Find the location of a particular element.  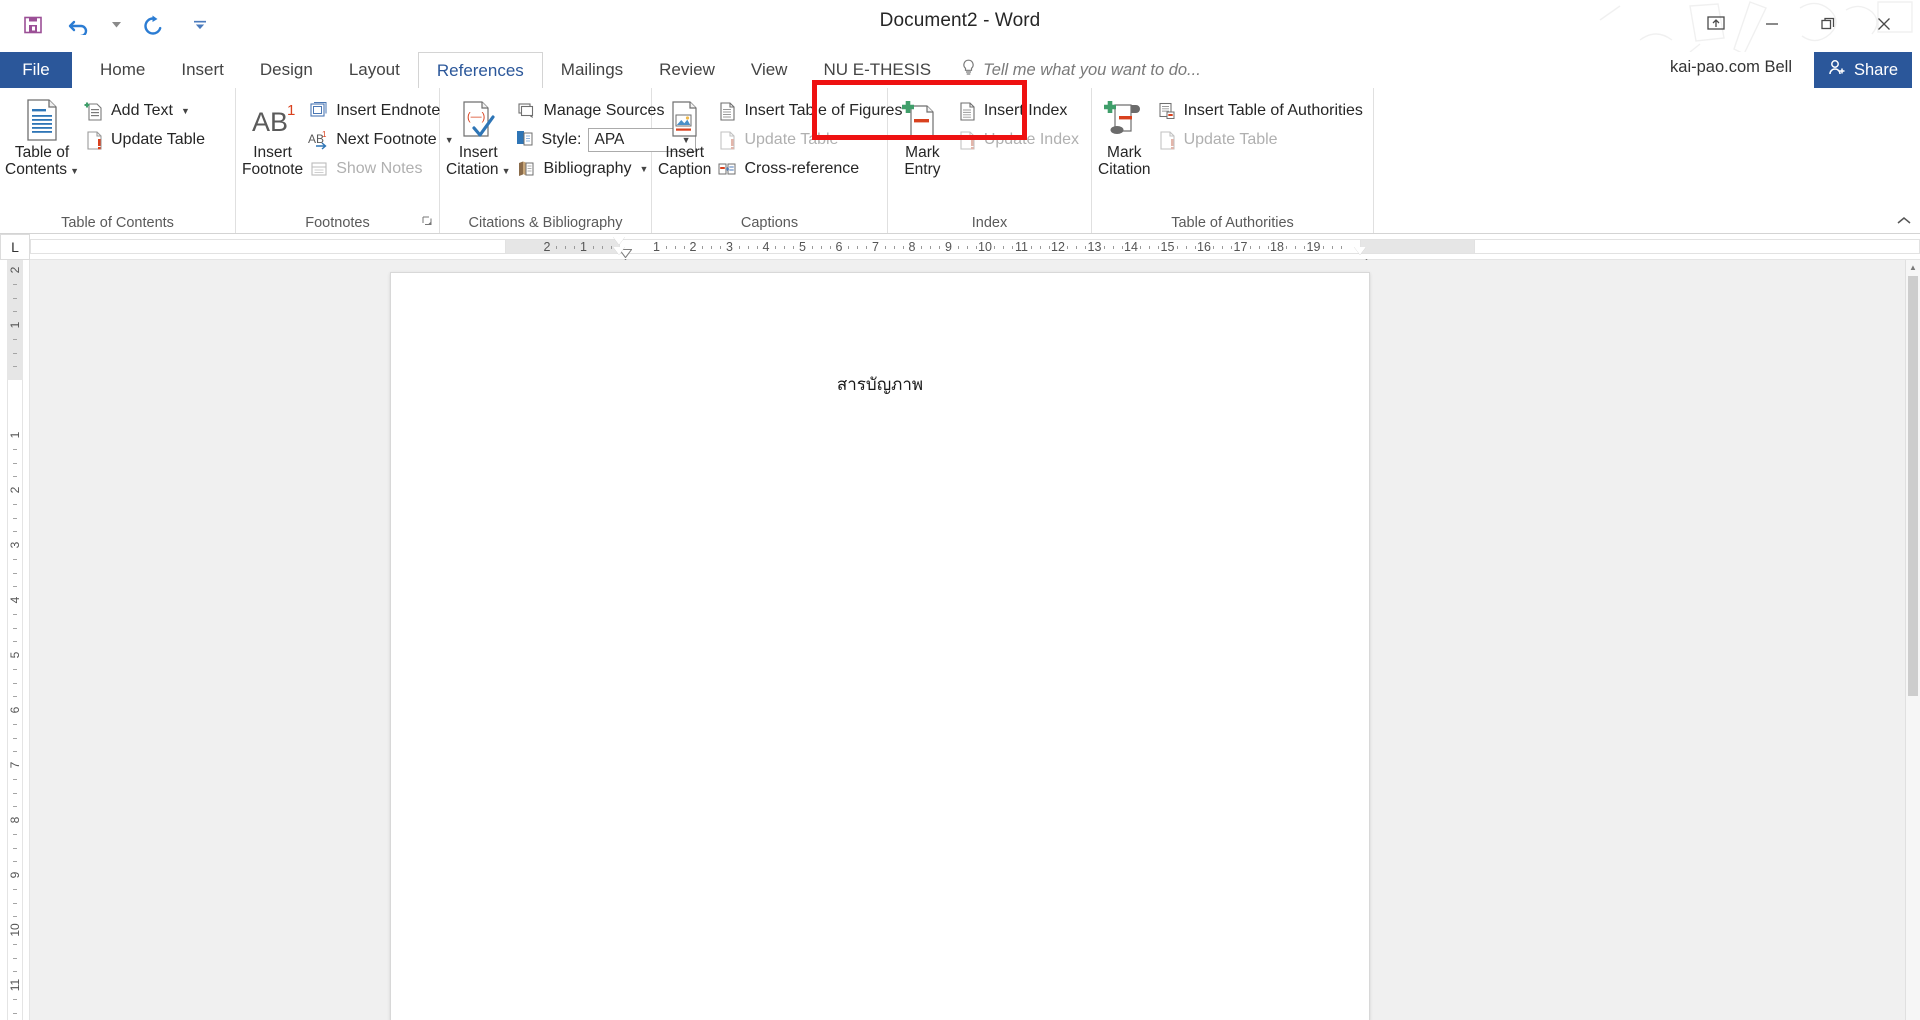

scroll-up-arrow-icon: ▲ is located at coordinates (1913, 267).